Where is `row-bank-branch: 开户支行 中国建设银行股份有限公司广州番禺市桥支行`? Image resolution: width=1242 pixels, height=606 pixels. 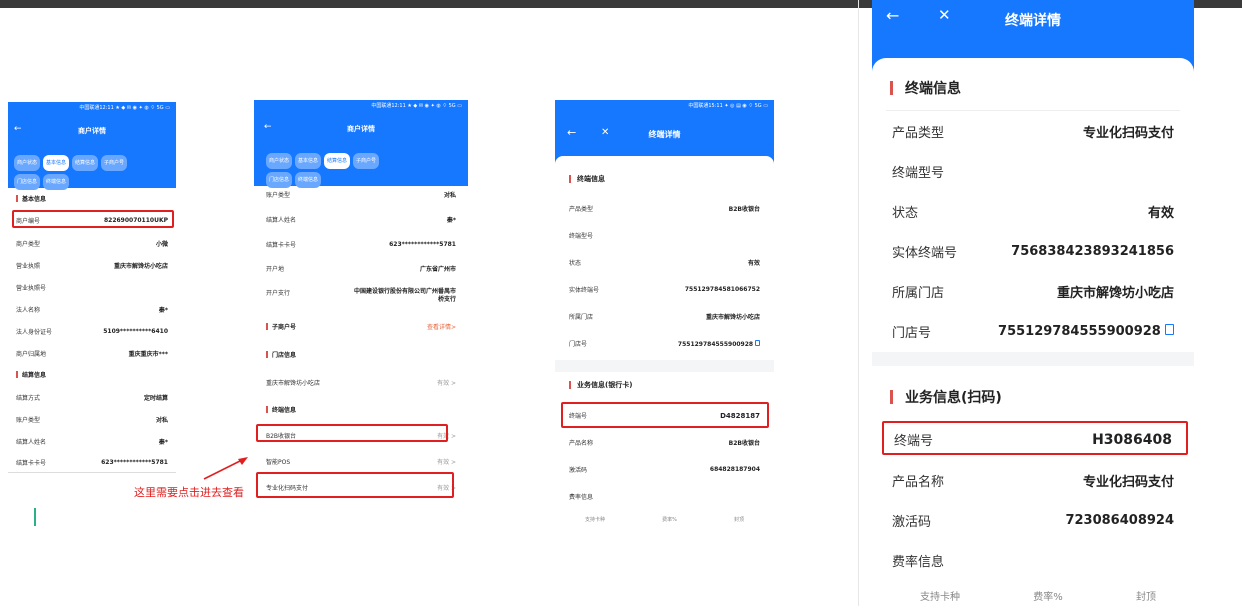
row-bank-branch: 开户支行 中国建设银行股份有限公司广州番禺市桥支行 is located at coordinates (361, 295).